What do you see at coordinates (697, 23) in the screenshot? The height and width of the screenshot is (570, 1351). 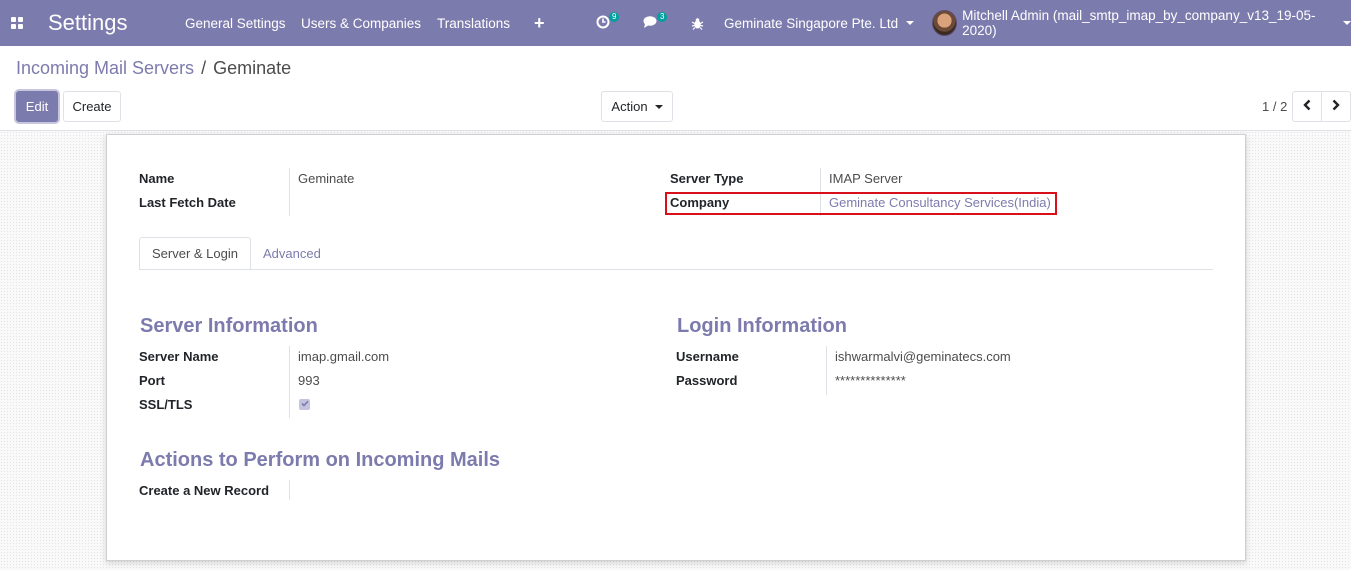 I see `debug-bug-icon` at bounding box center [697, 23].